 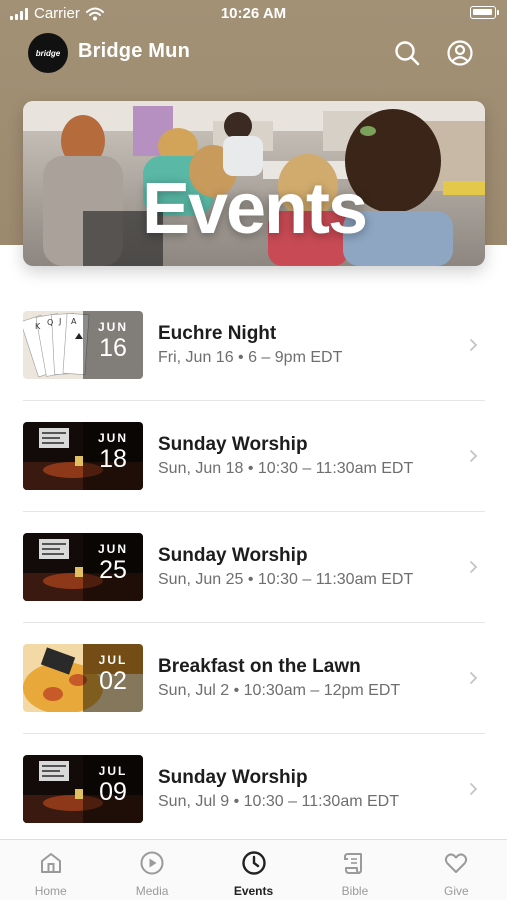 I want to click on app-title: Bridge Mun, so click(x=134, y=51).